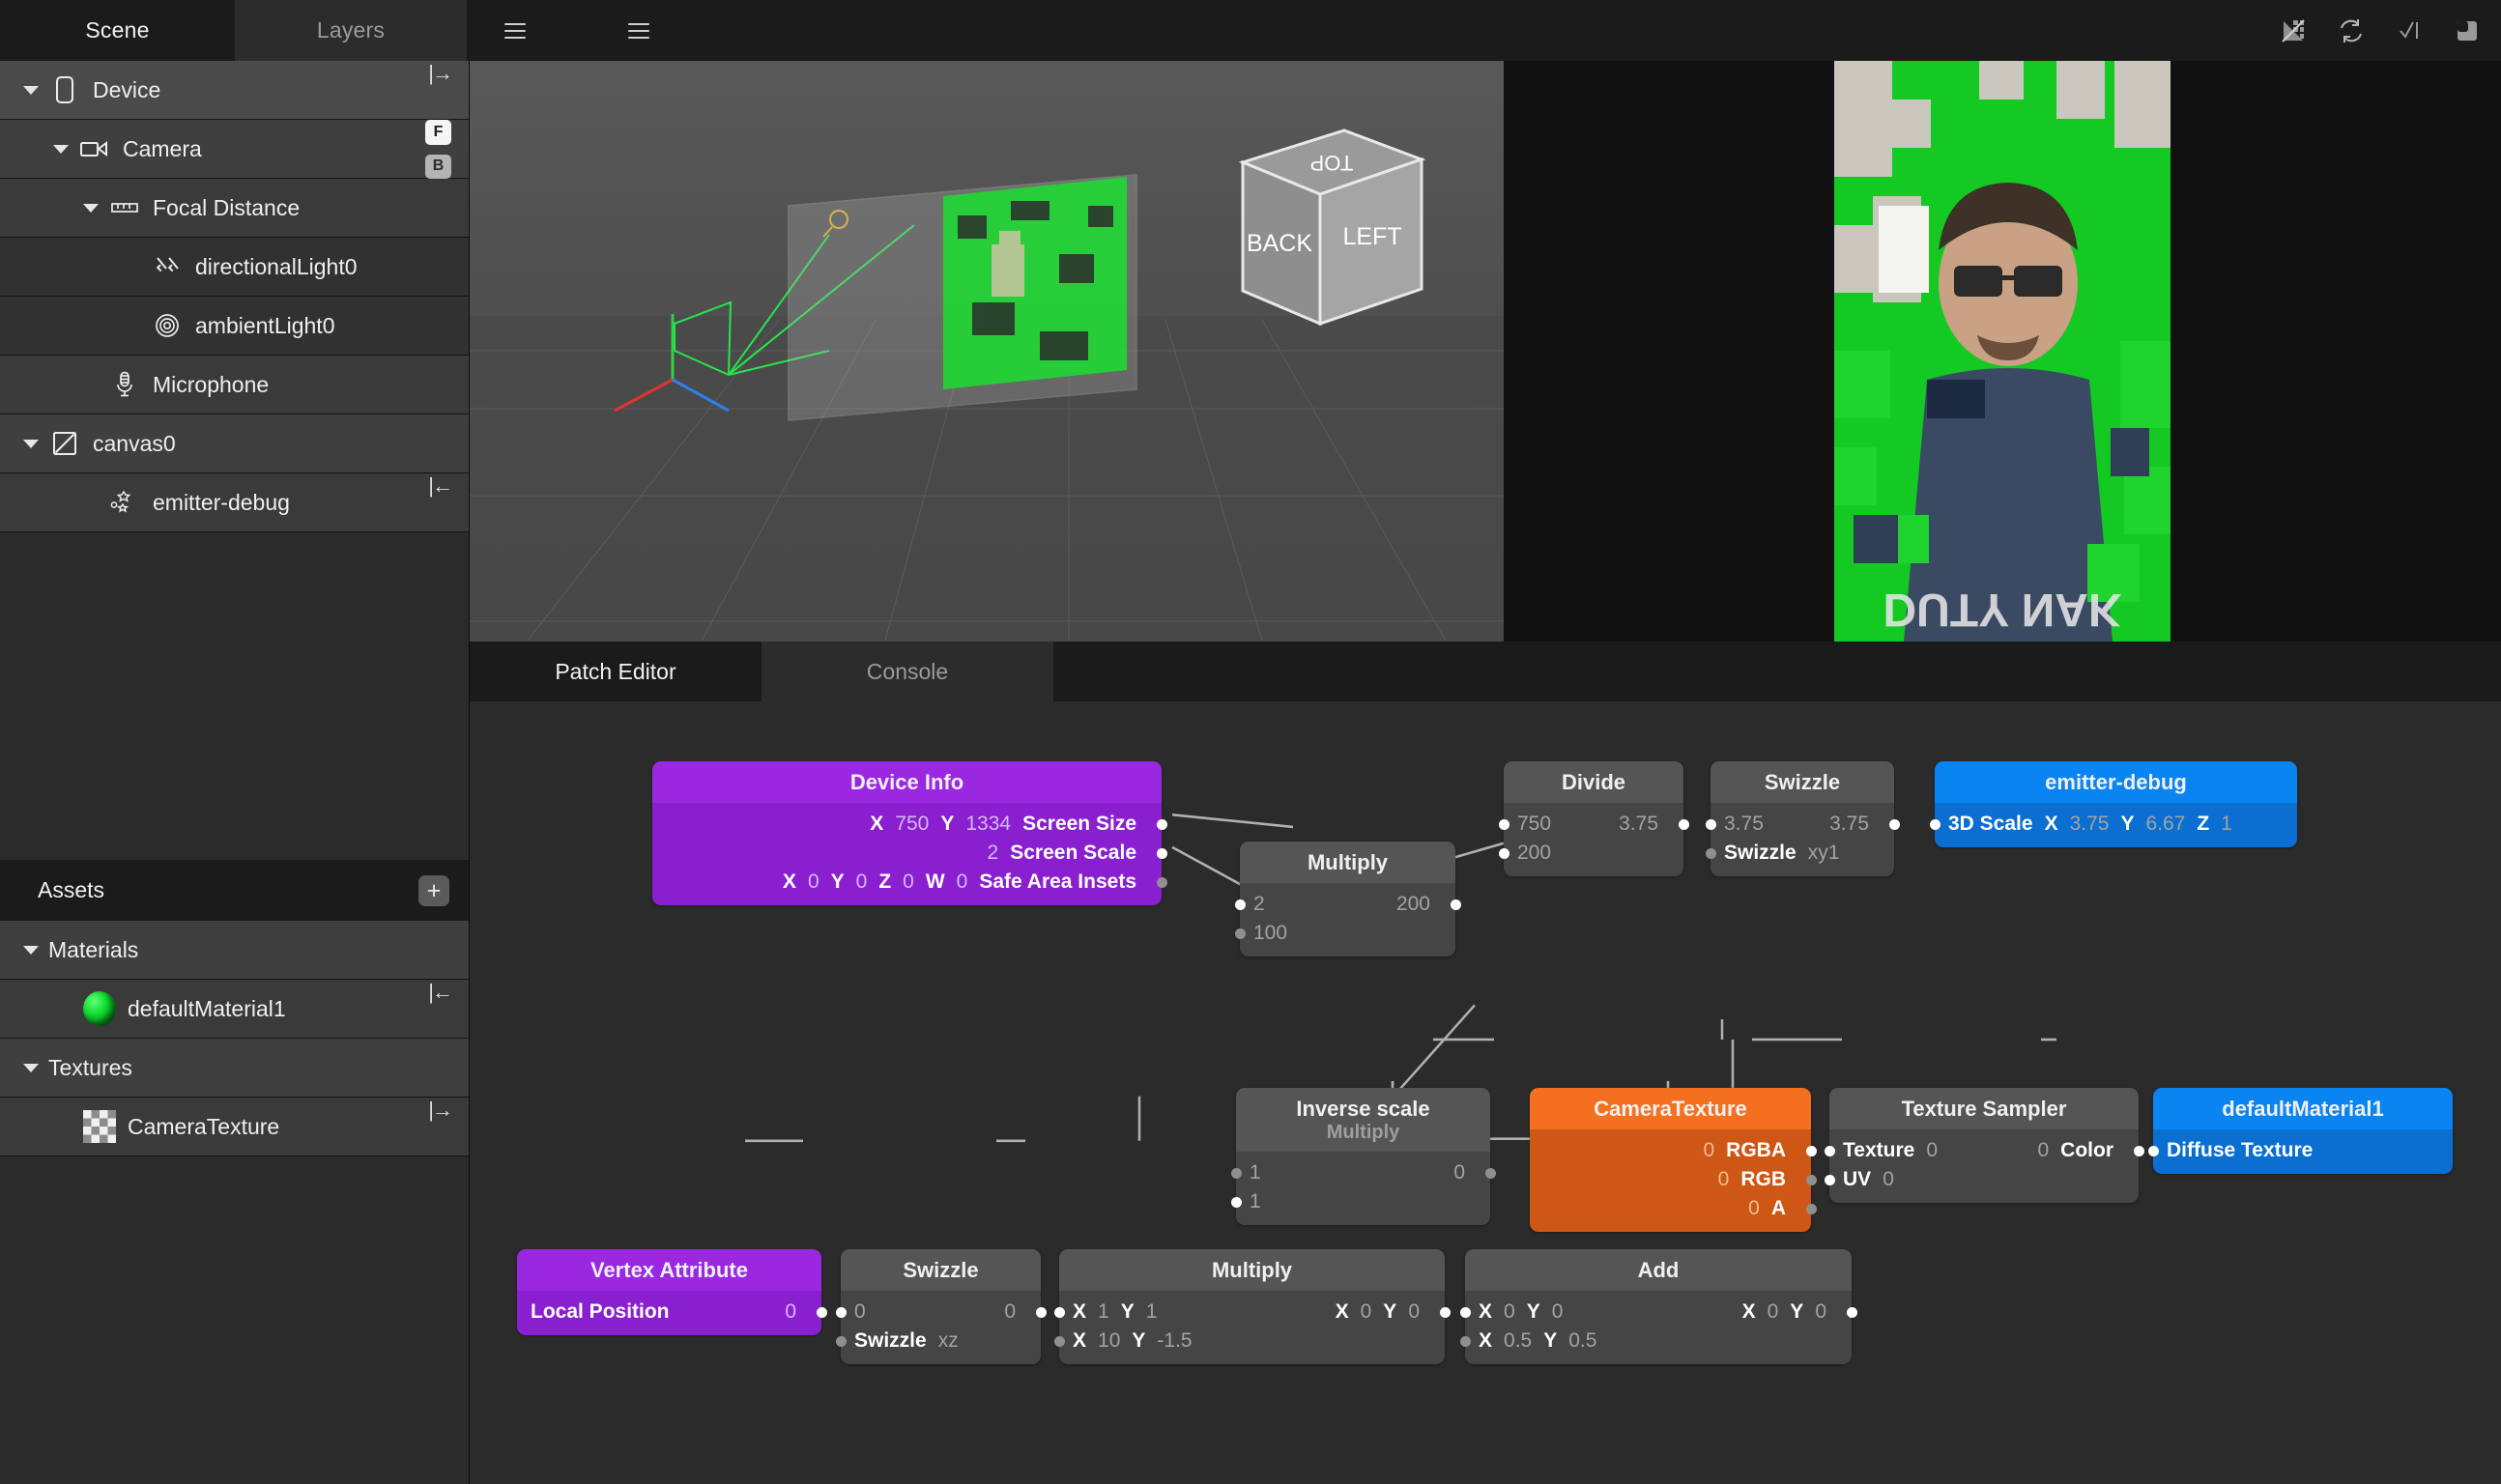 The image size is (2501, 1484). I want to click on patch-node-multiply-uv: Multiply X 1 Y 1 X 0 Y 0 X 10 Y -1.5, so click(1252, 1306).